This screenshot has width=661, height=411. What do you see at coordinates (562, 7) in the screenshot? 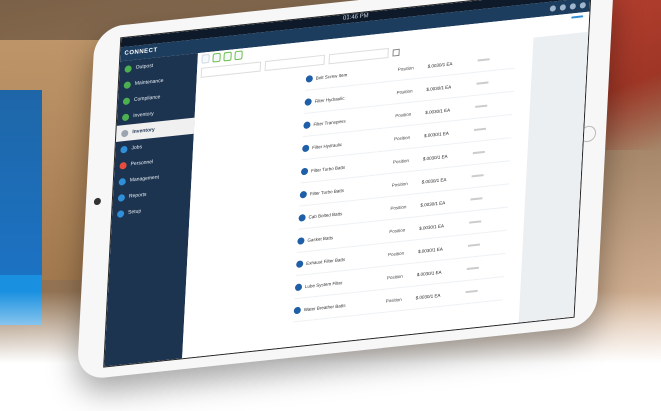
I see `settings-icon` at bounding box center [562, 7].